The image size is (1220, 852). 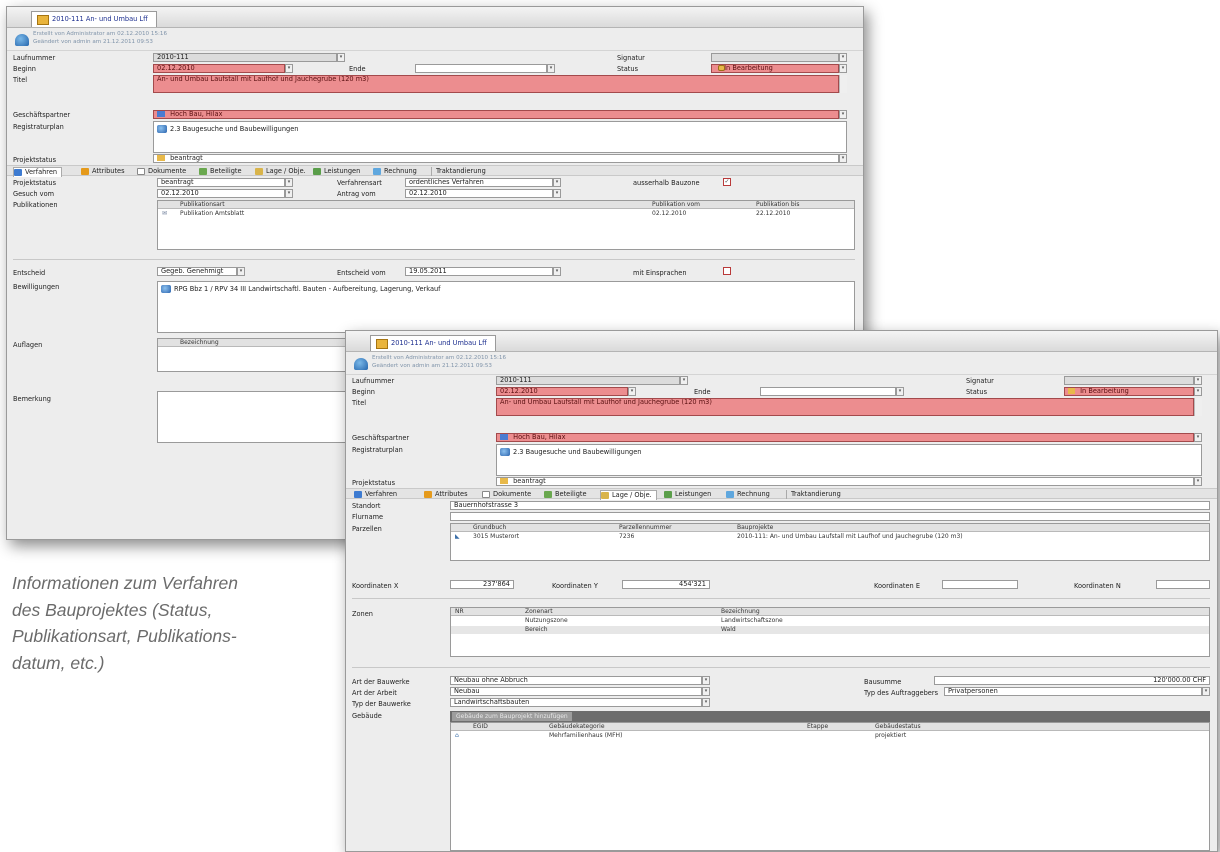 I want to click on table-row: Bereich Wald, so click(x=830, y=630).